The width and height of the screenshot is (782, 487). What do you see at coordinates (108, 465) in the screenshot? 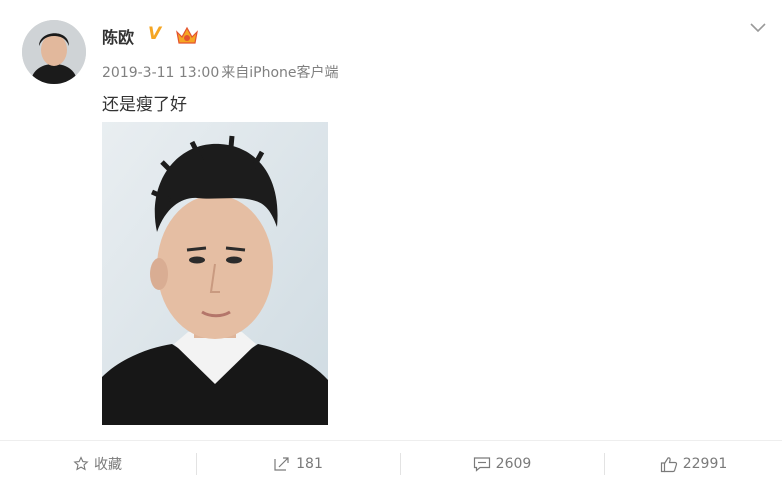
I see `favorite-label: 收藏` at bounding box center [108, 465].